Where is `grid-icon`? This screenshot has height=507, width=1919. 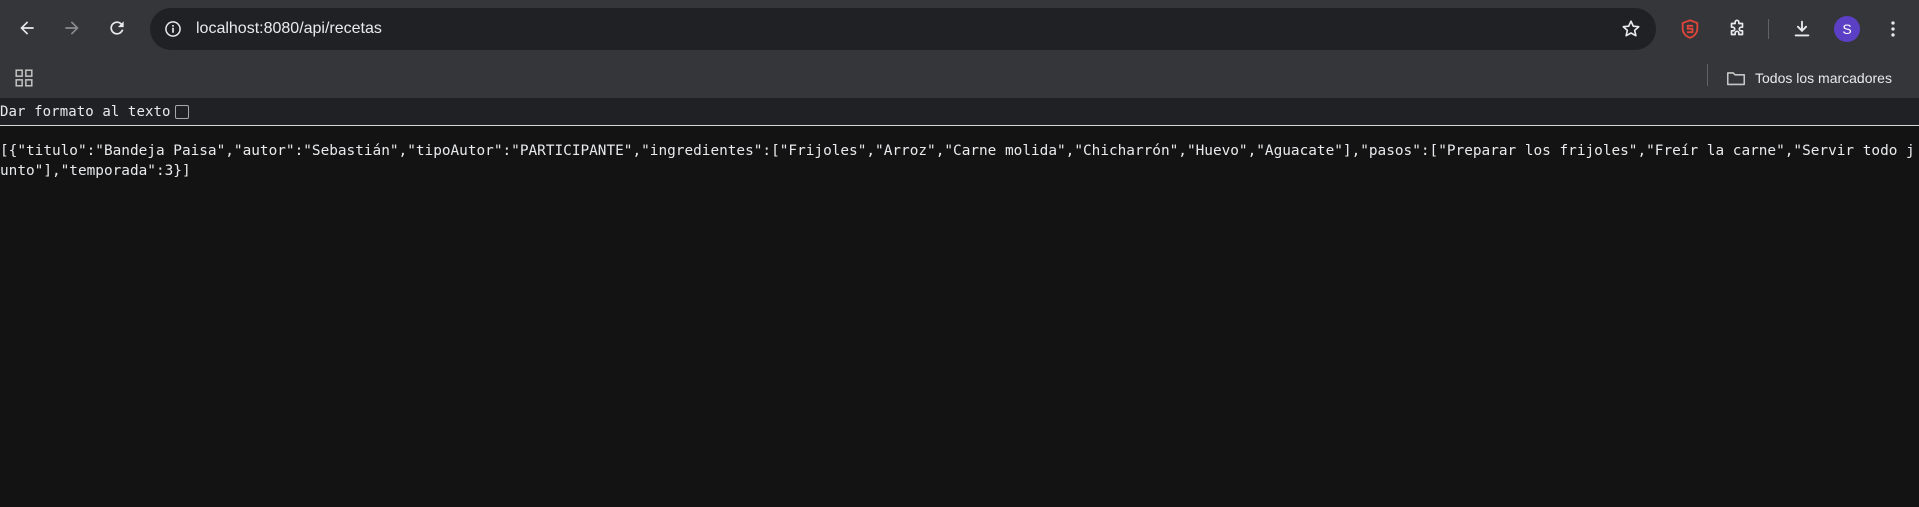 grid-icon is located at coordinates (24, 78).